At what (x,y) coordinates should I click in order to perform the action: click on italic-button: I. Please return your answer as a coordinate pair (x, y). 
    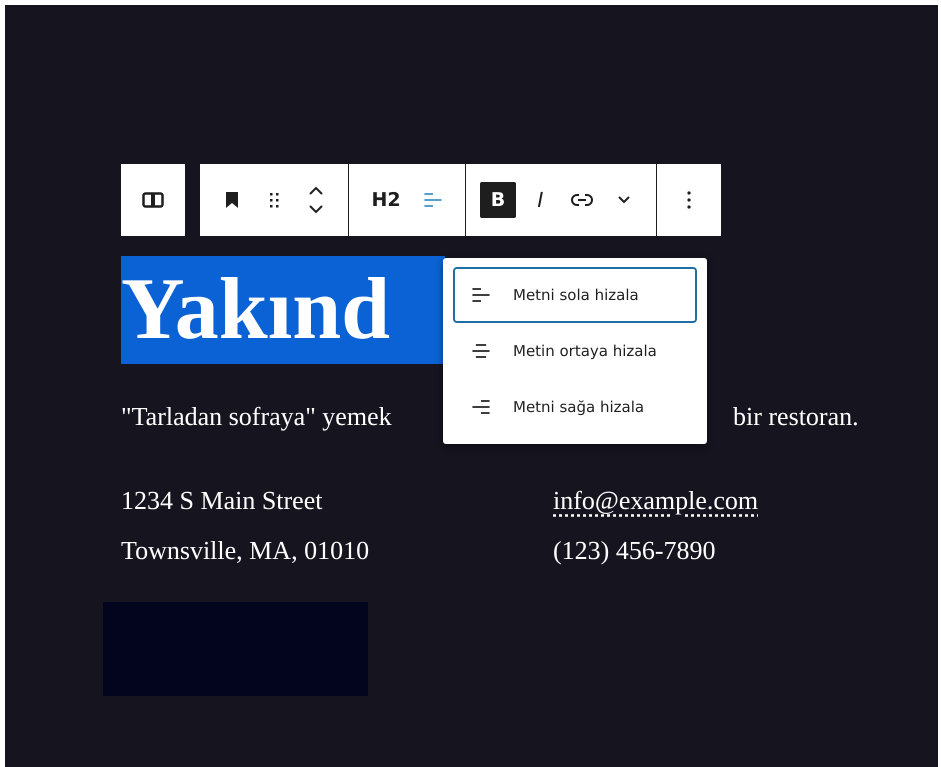
    Looking at the image, I should click on (540, 200).